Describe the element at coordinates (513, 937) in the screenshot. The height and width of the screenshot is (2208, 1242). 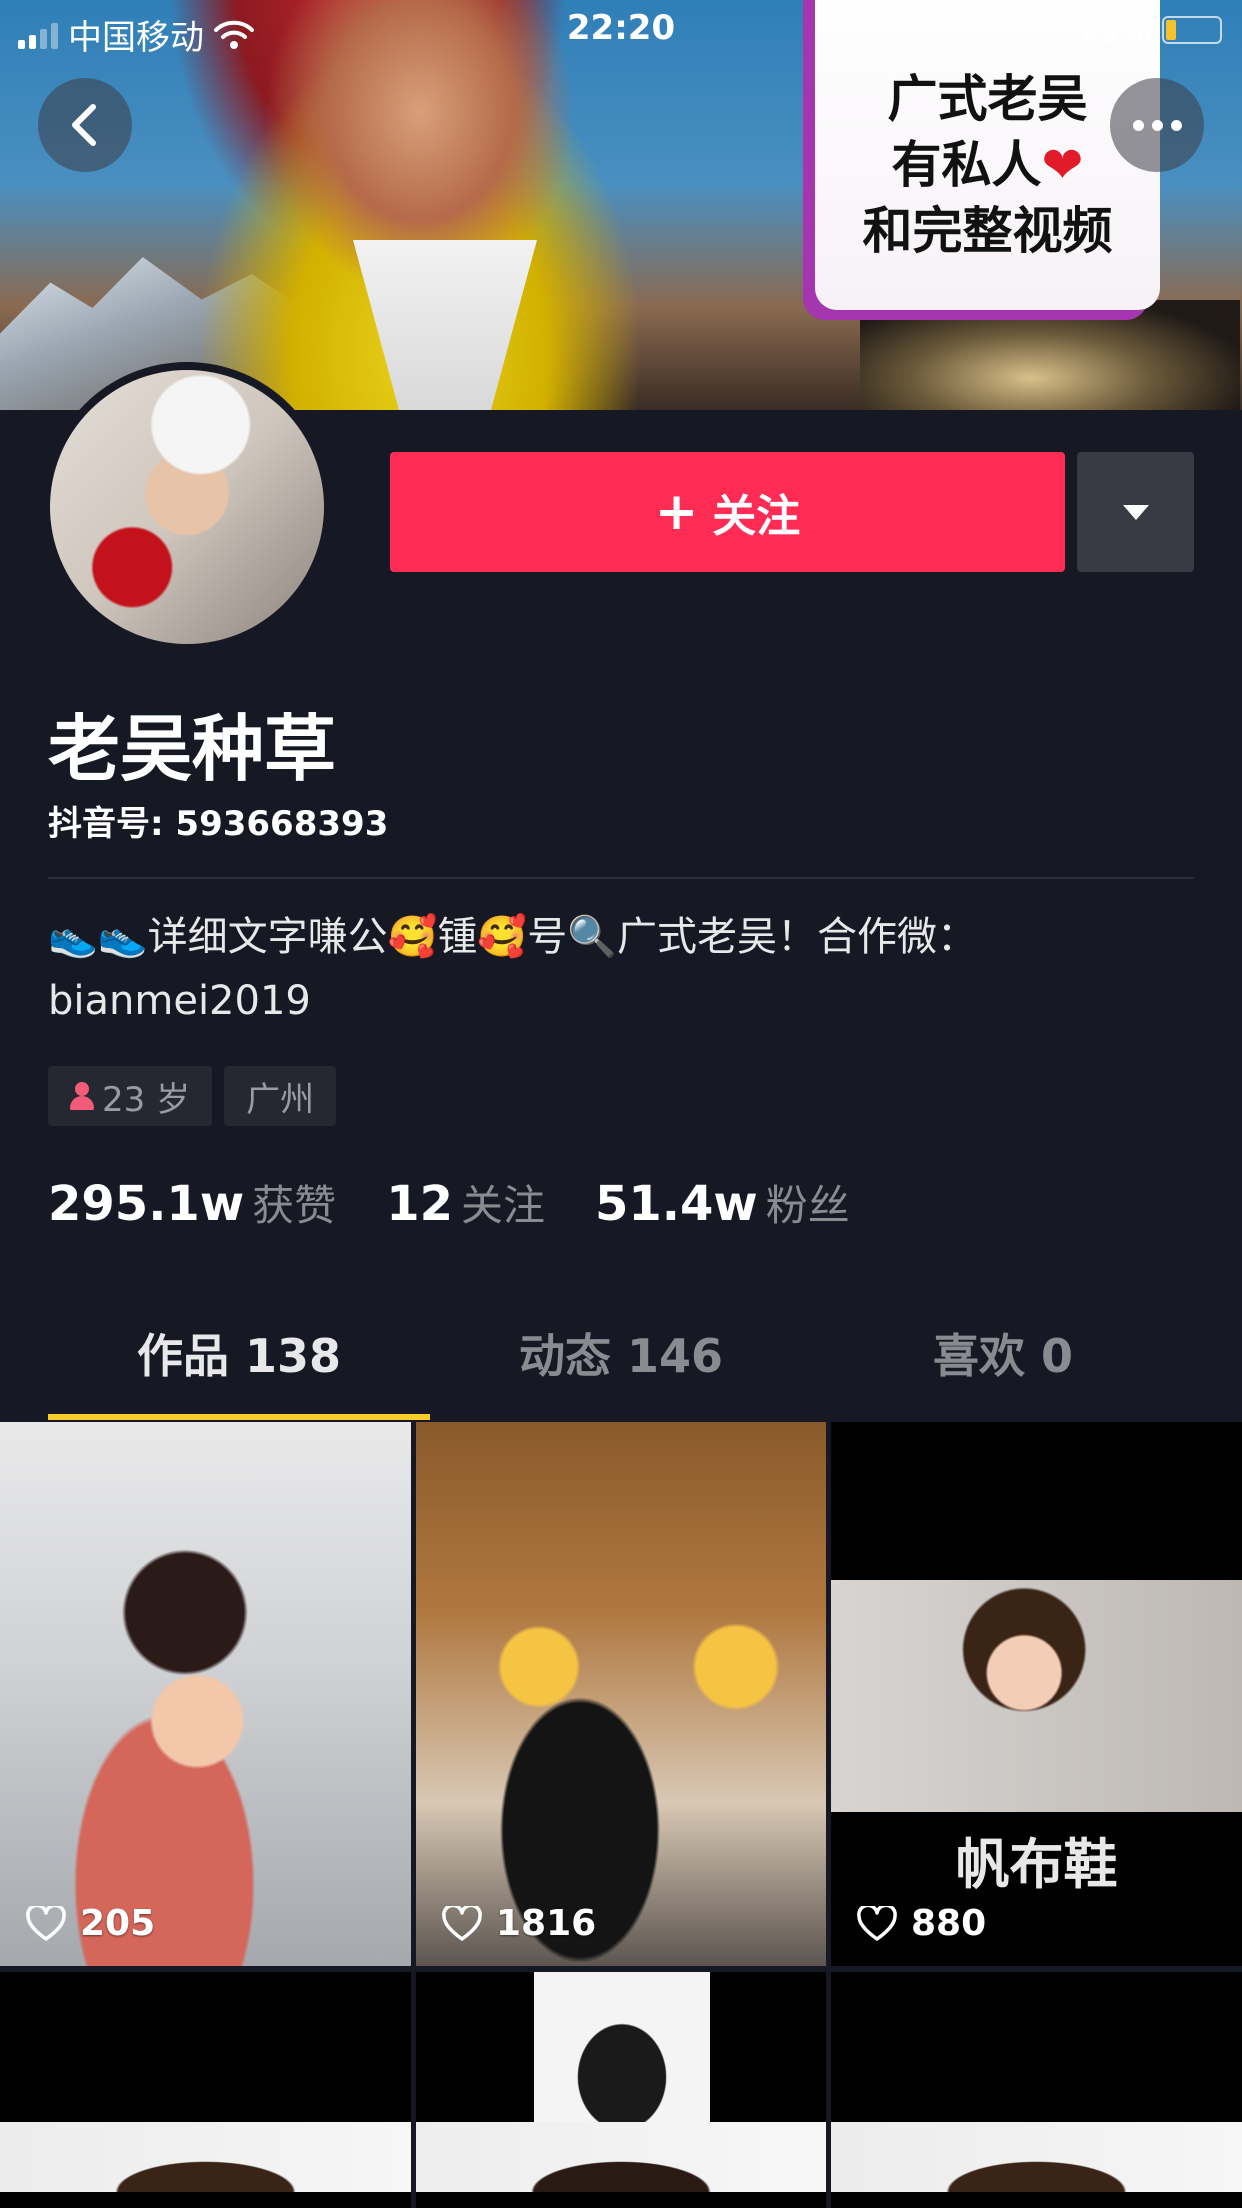
I see `bio-line-1: 👟👟详细文字嗛公🥰锺🥰号🔍广式老吴！合作微：` at that location.